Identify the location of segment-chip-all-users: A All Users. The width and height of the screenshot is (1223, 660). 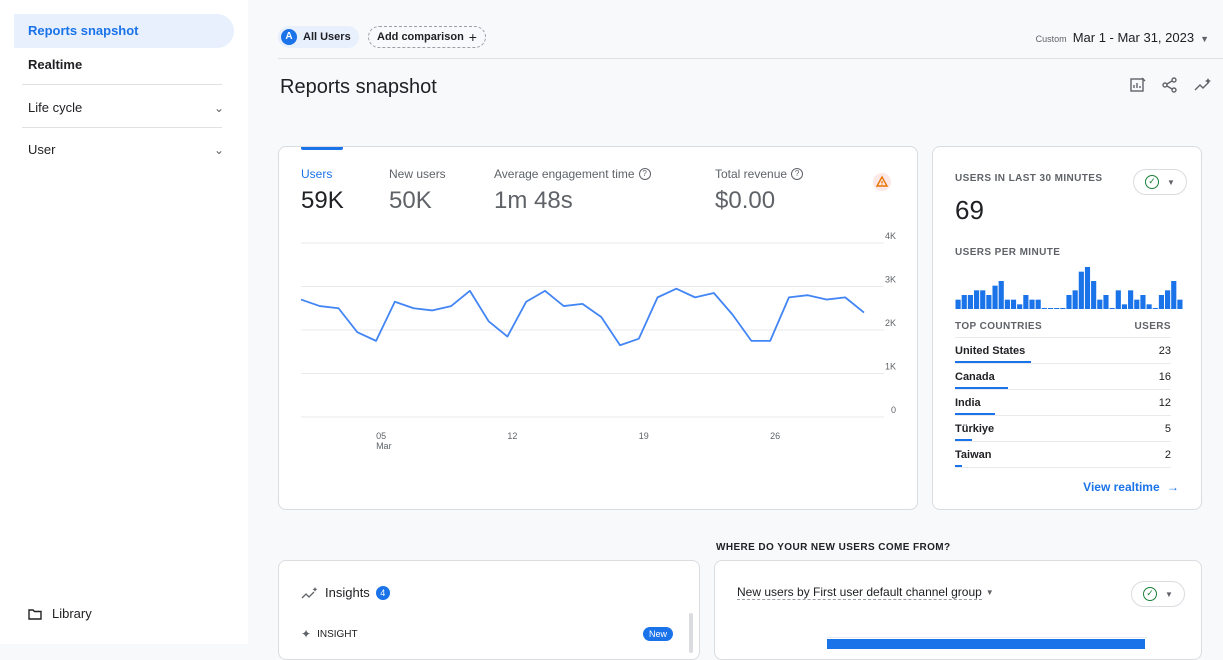
(318, 37).